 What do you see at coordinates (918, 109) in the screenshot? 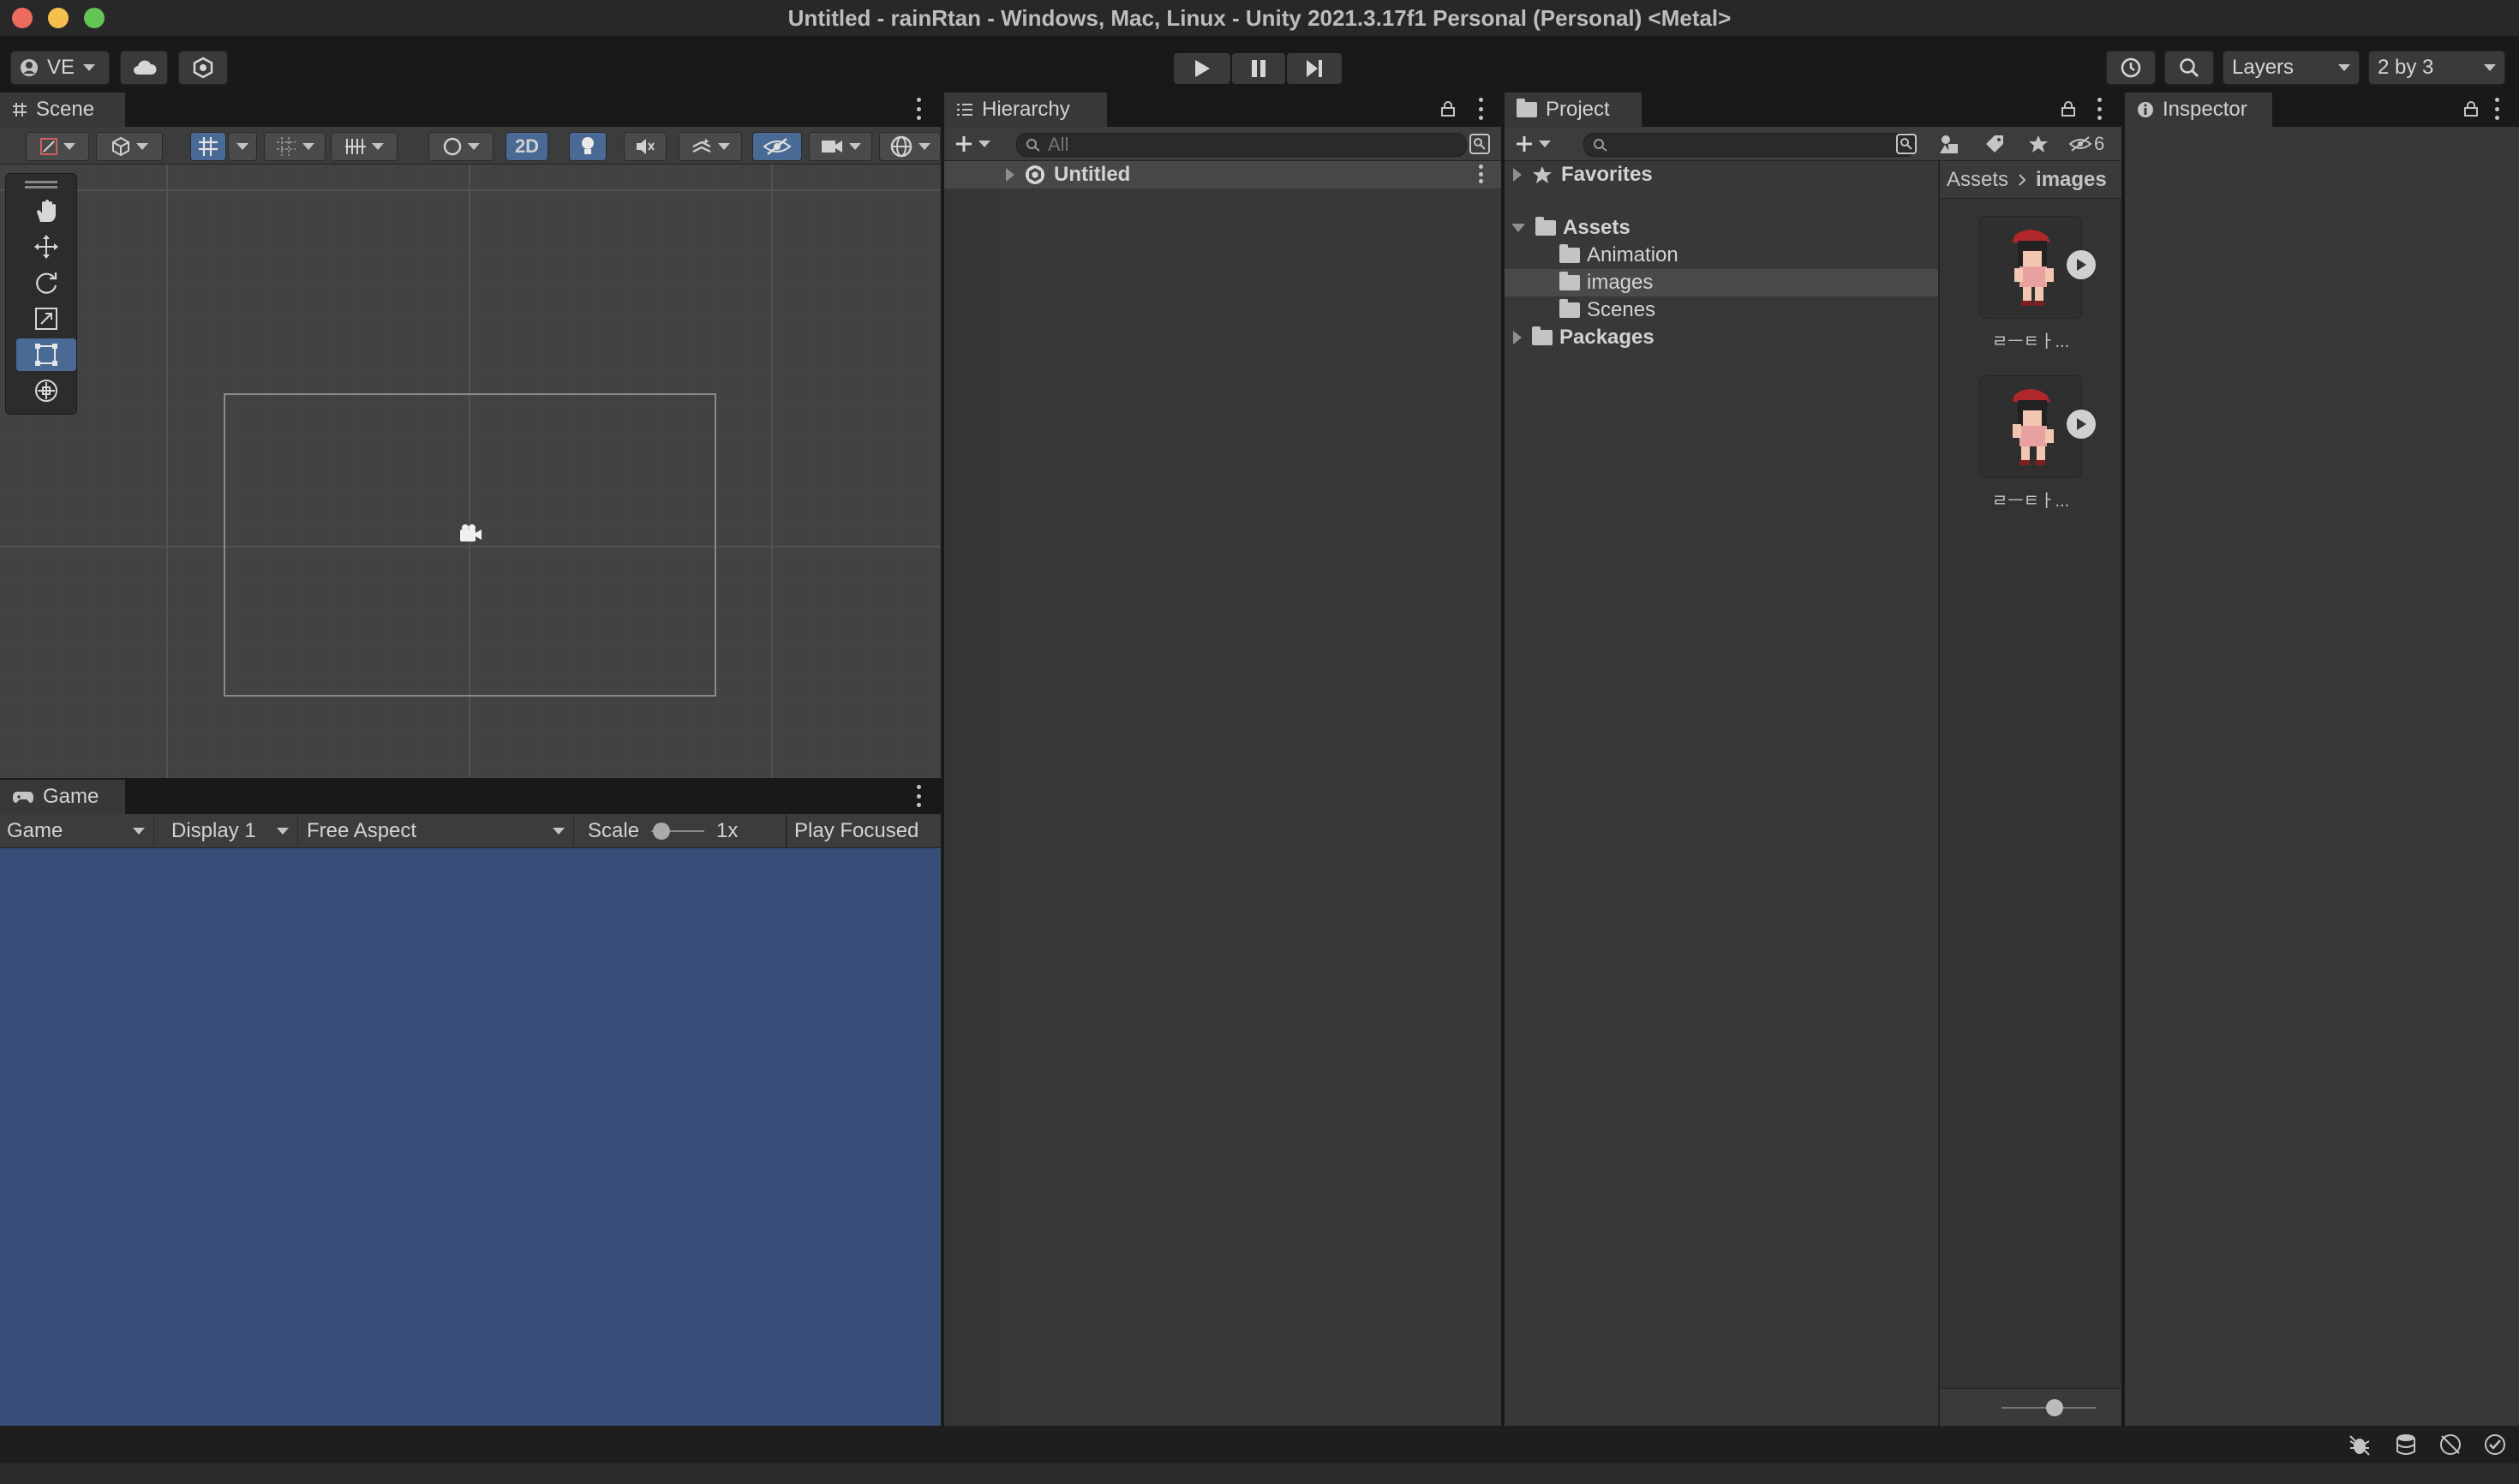
I see `scene-more-menu` at bounding box center [918, 109].